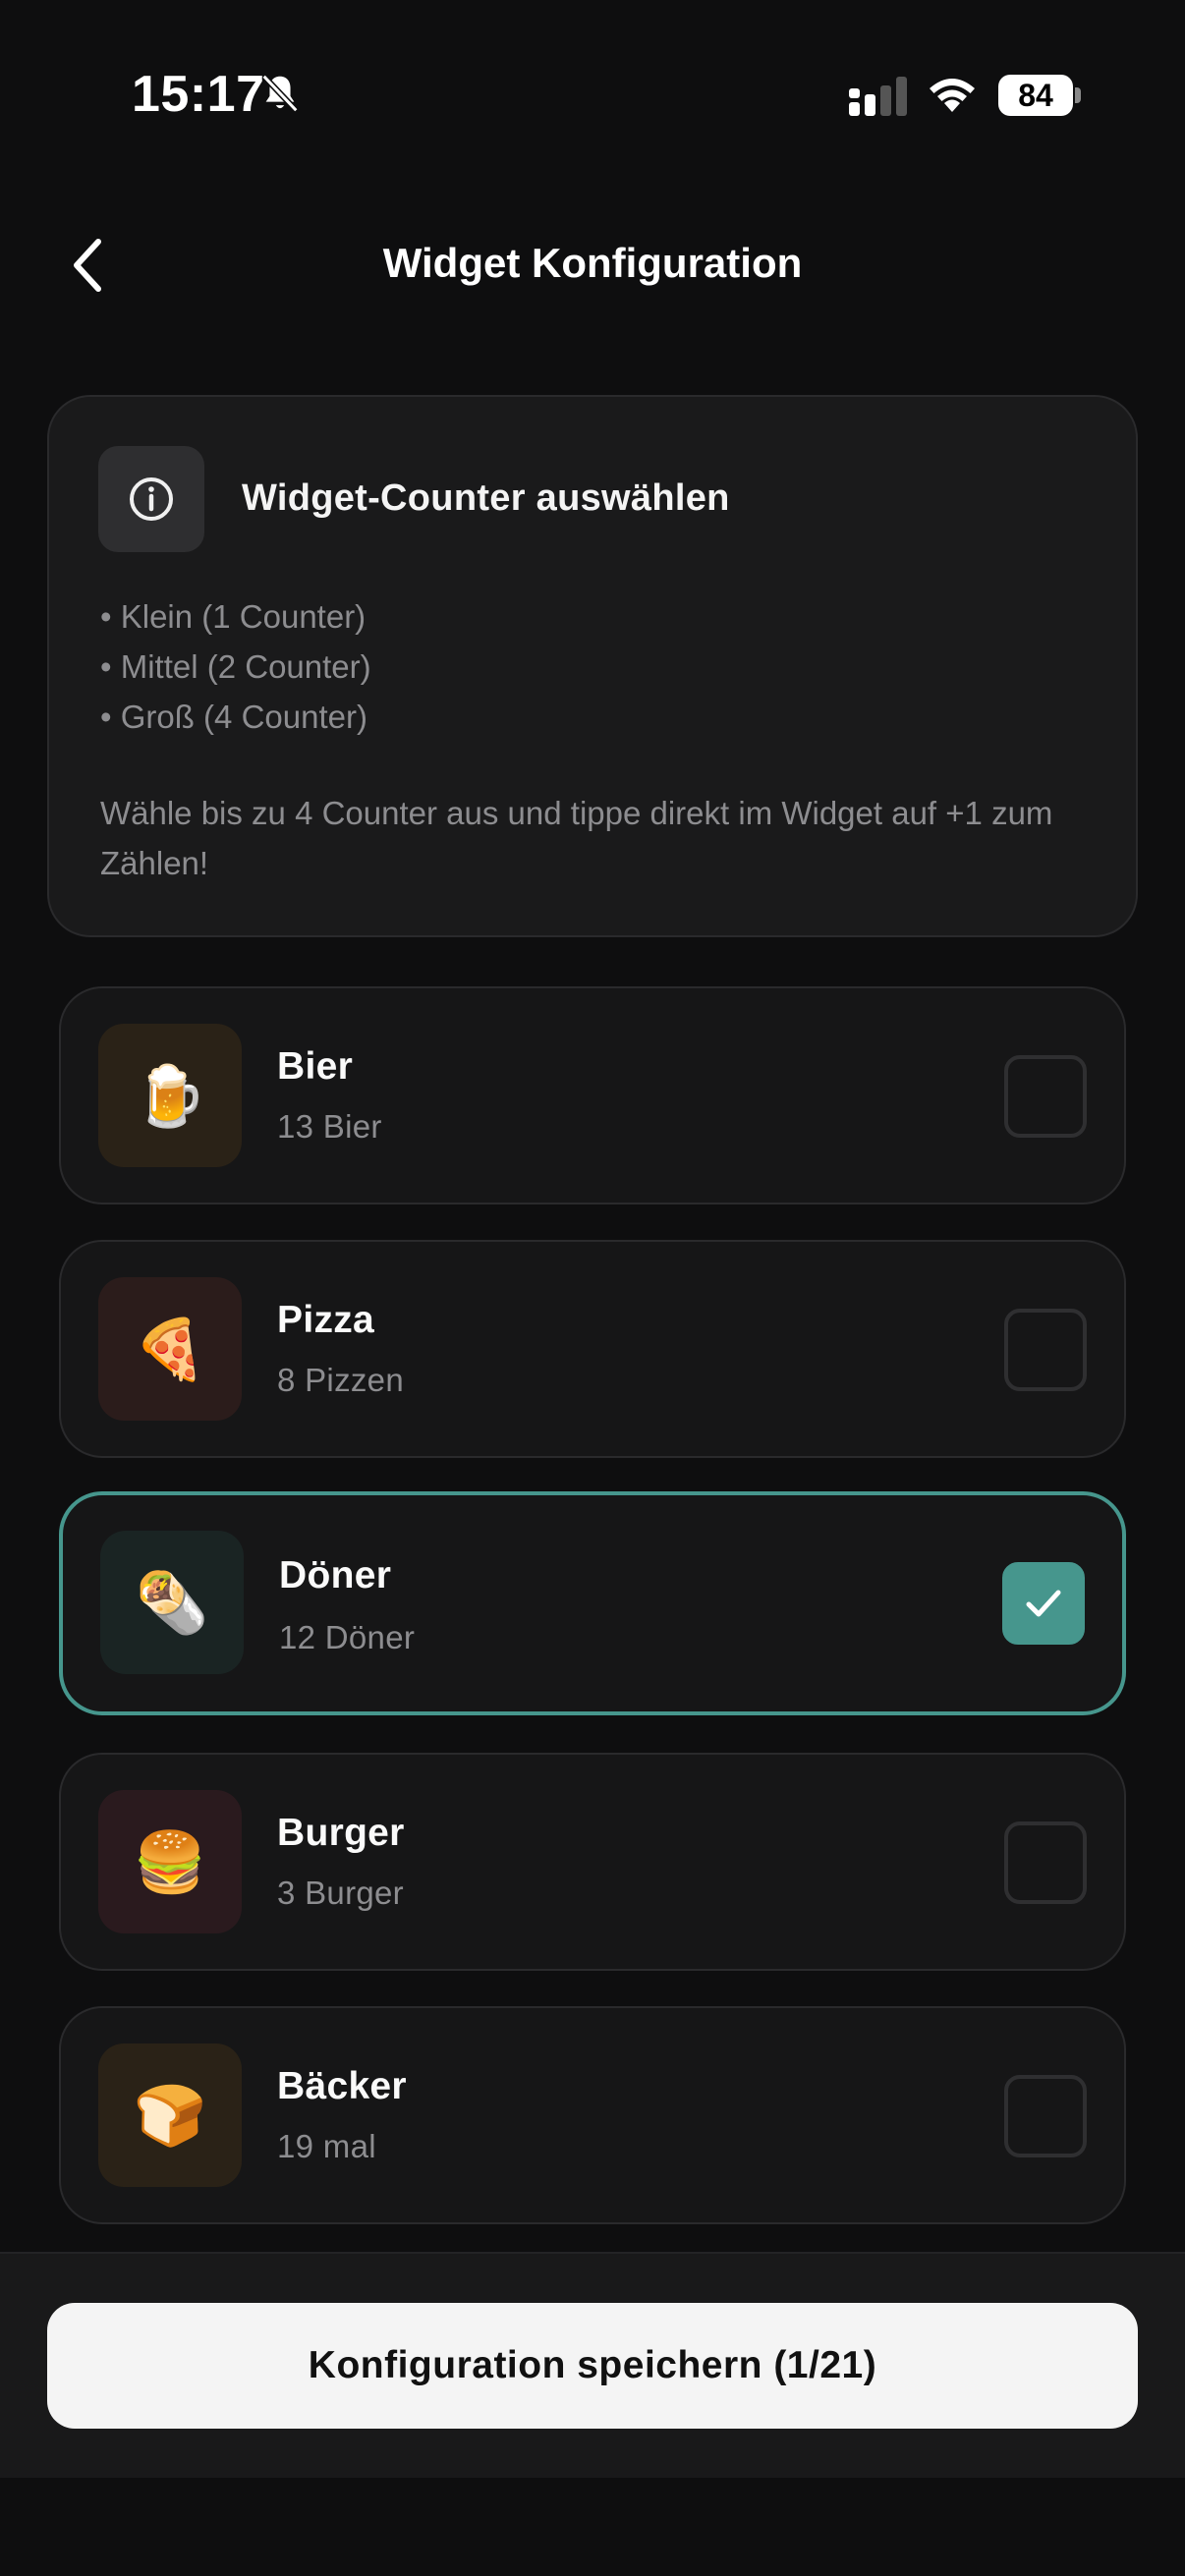 This screenshot has width=1185, height=2576. What do you see at coordinates (199, 94) in the screenshot?
I see `status-time: 15:17` at bounding box center [199, 94].